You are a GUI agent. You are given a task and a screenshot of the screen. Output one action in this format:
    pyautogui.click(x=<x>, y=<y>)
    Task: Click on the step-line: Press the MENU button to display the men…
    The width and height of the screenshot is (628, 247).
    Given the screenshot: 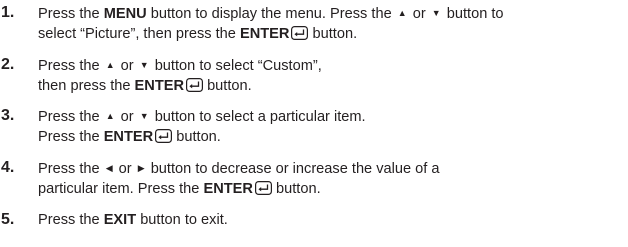 What is the action you would take?
    pyautogui.click(x=329, y=13)
    